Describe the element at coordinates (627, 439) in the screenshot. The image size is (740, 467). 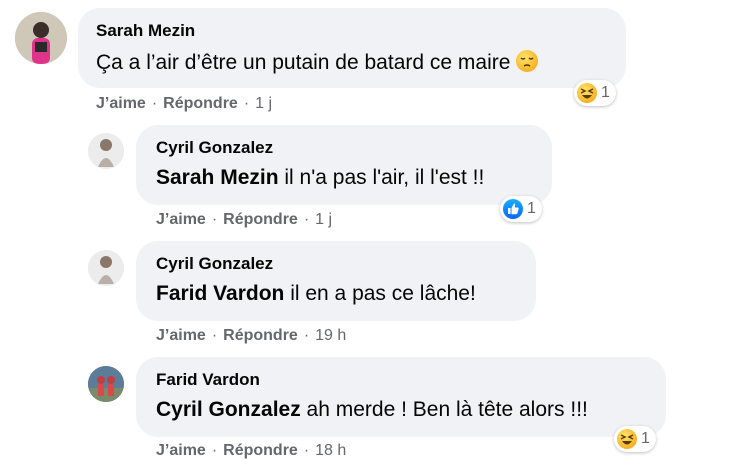
I see `haha-icon` at that location.